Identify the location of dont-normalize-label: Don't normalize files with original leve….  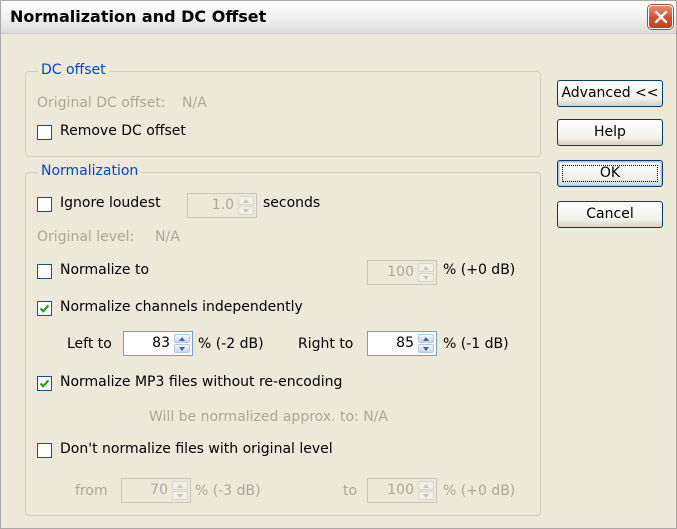
(196, 449).